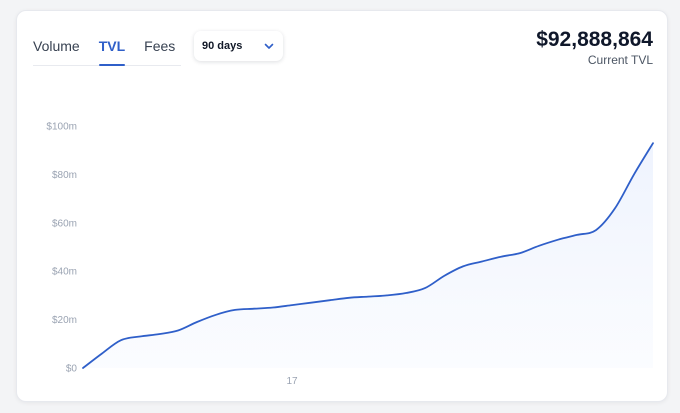 Image resolution: width=680 pixels, height=413 pixels. What do you see at coordinates (64, 272) in the screenshot?
I see `y-tick-label: $40m` at bounding box center [64, 272].